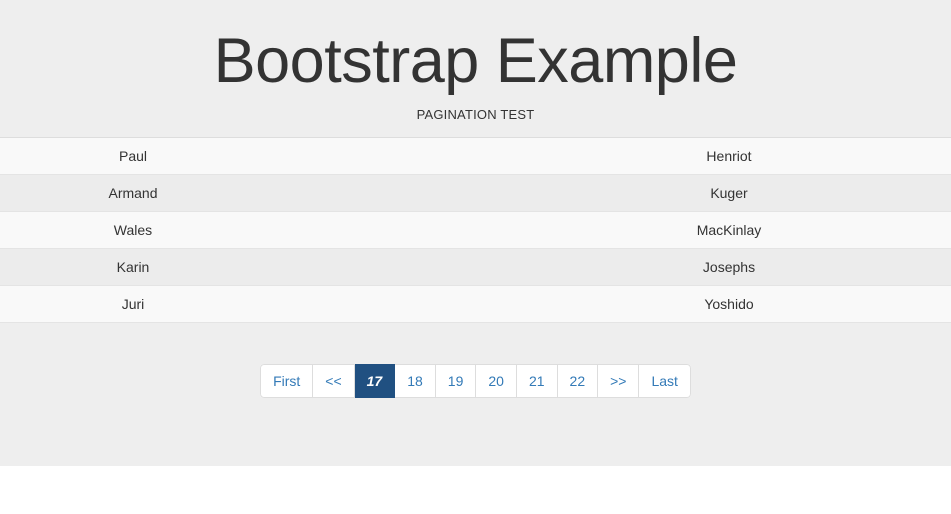 Image resolution: width=951 pixels, height=514 pixels. I want to click on cell-first-name: Paul, so click(133, 156).